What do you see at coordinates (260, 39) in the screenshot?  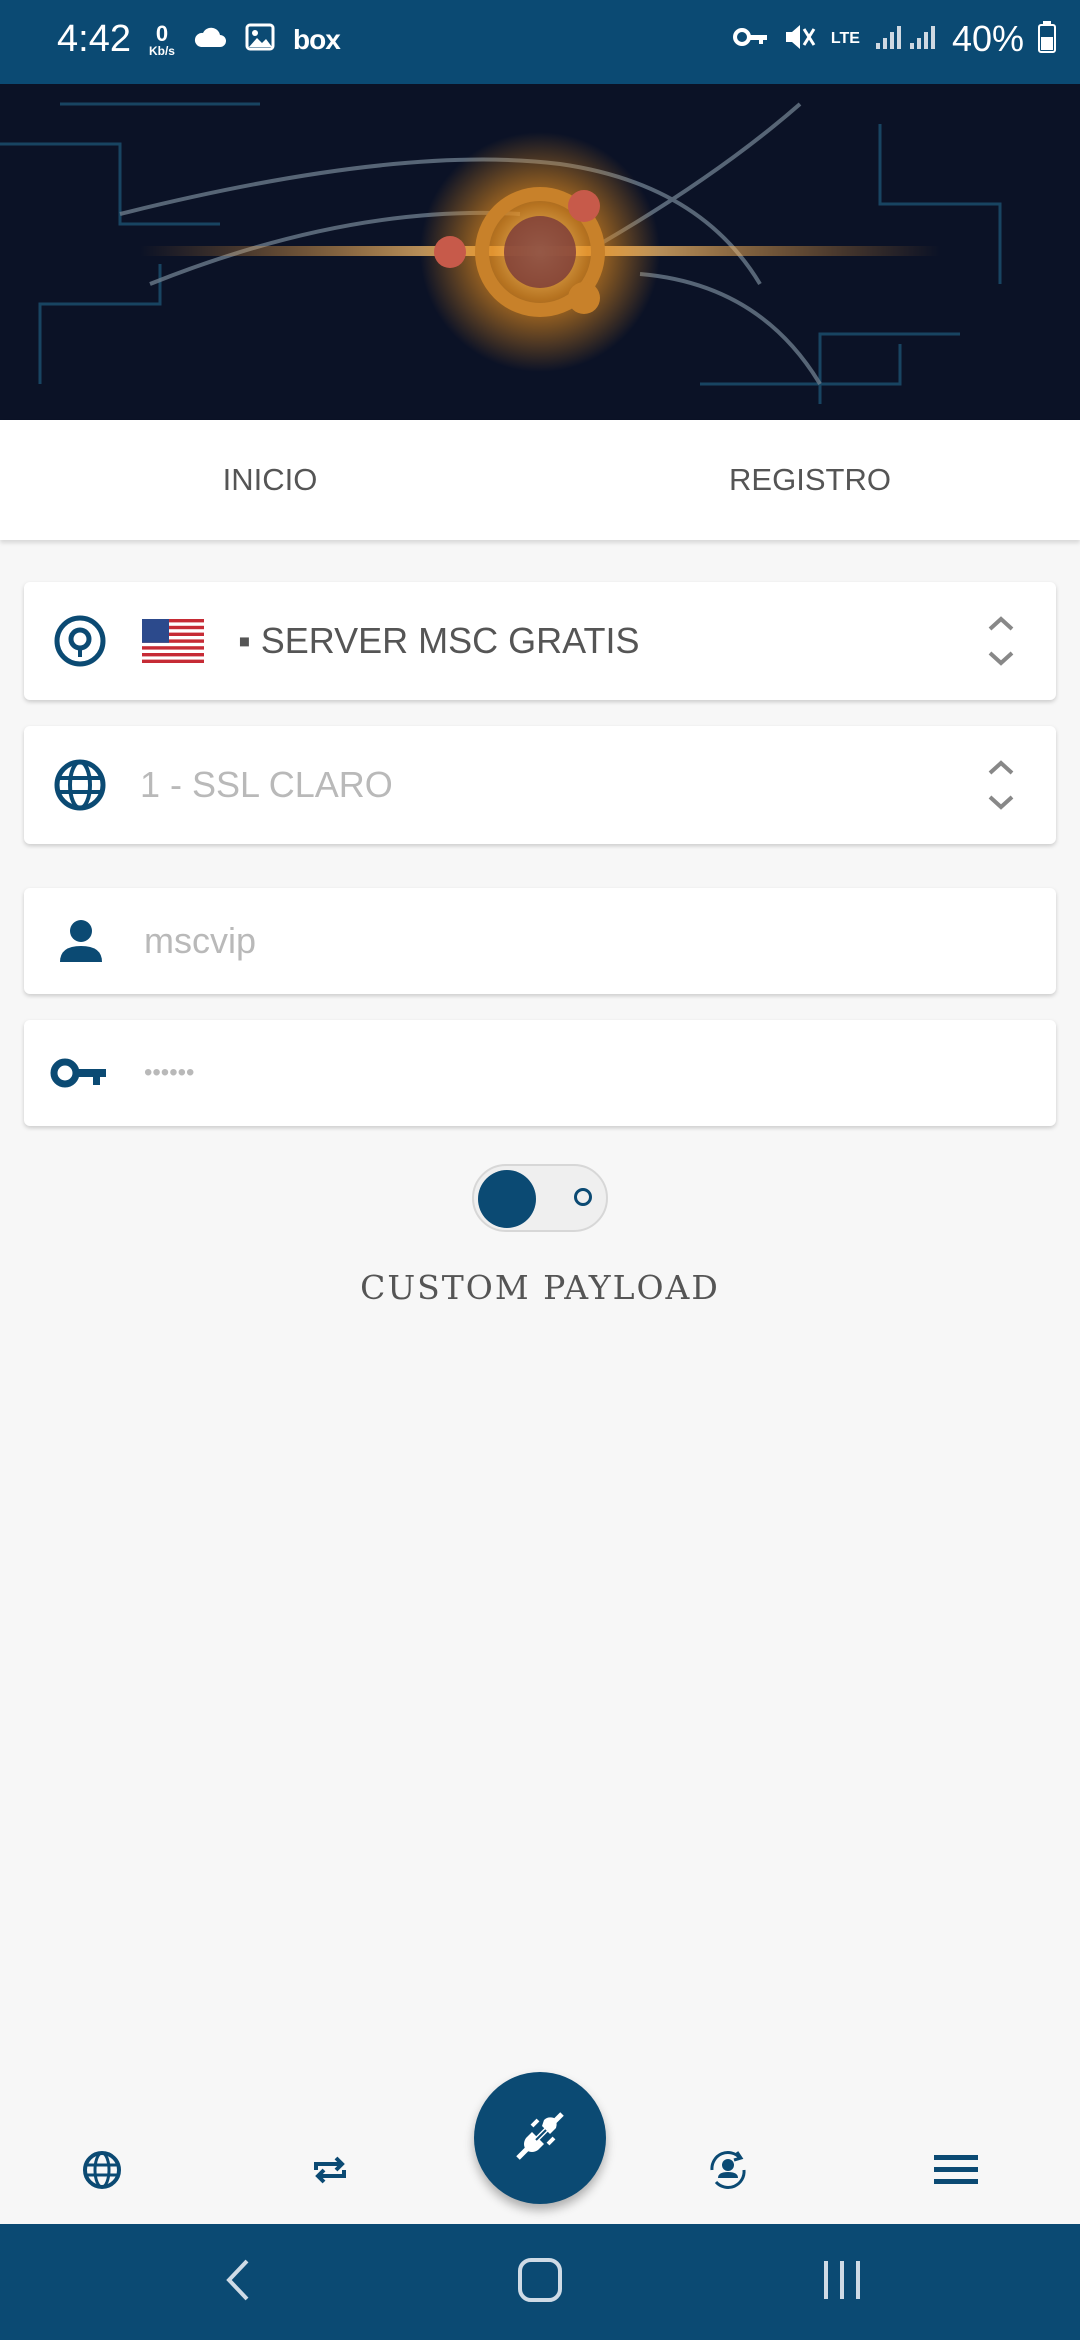 I see `image-icon` at bounding box center [260, 39].